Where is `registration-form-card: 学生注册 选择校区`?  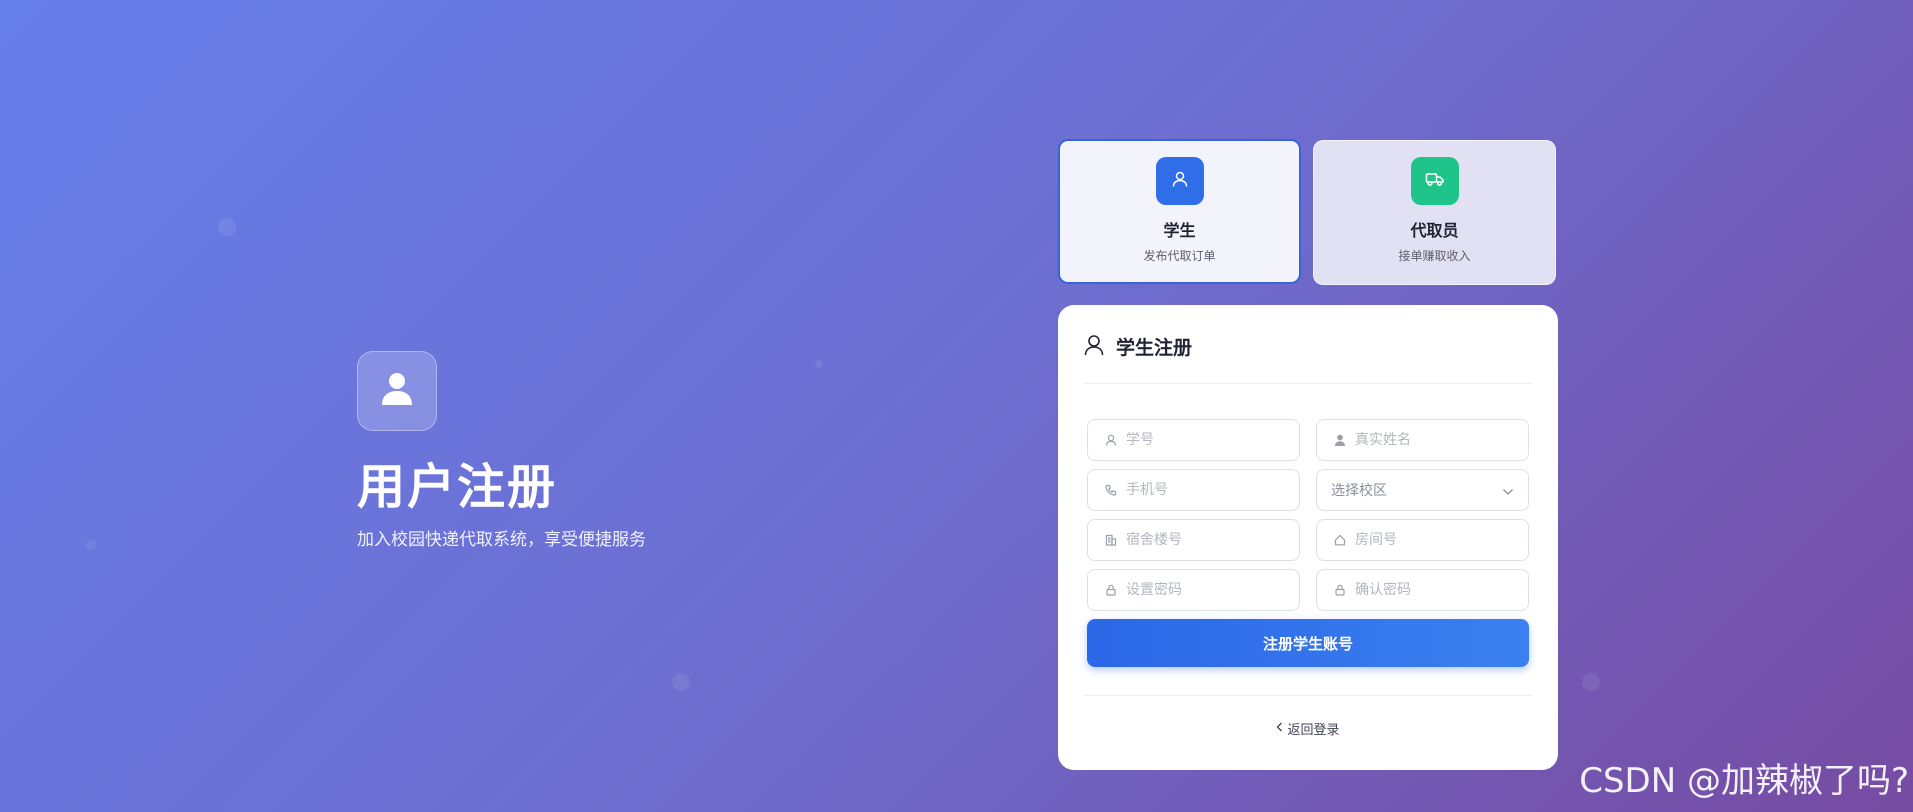 registration-form-card: 学生注册 选择校区 is located at coordinates (1308, 537).